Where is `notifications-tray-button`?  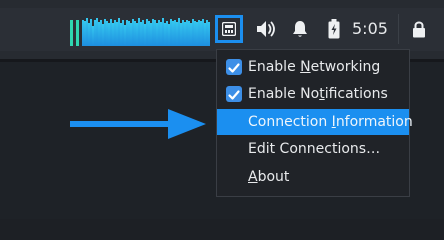
notifications-tray-button is located at coordinates (300, 29).